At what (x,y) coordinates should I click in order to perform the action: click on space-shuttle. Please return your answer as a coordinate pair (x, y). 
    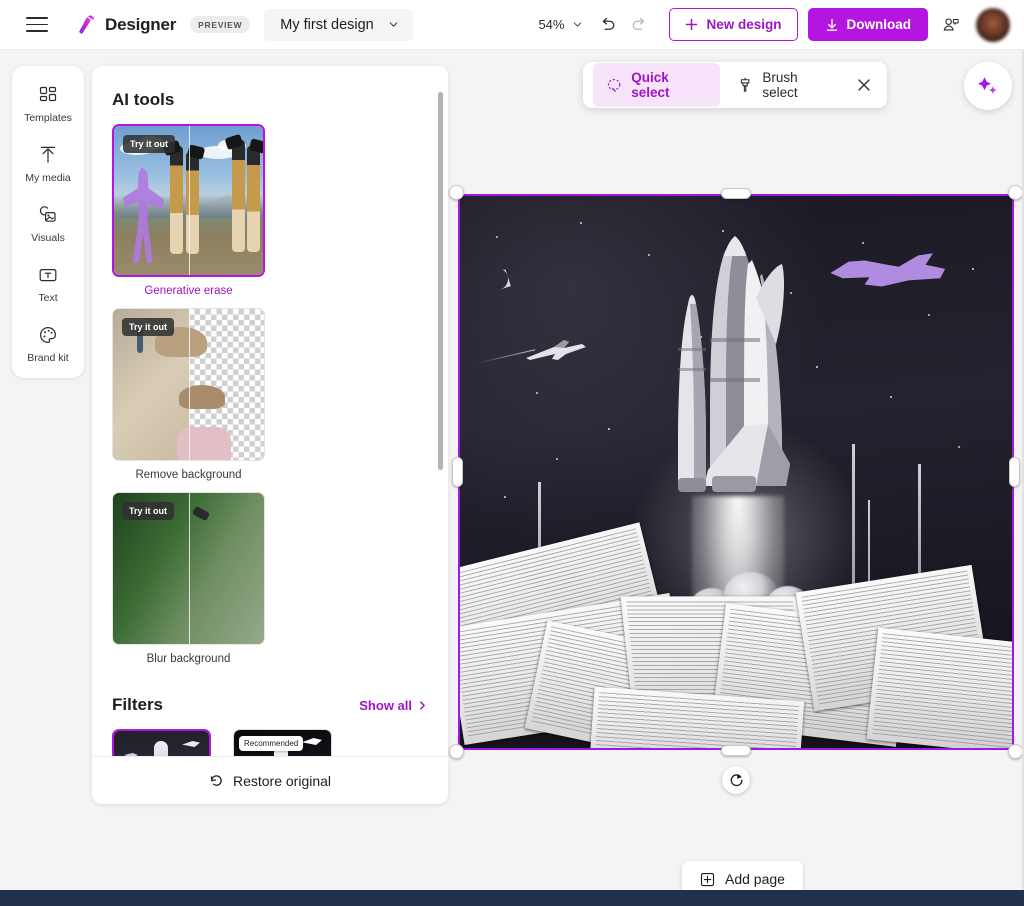
    Looking at the image, I should click on (736, 383).